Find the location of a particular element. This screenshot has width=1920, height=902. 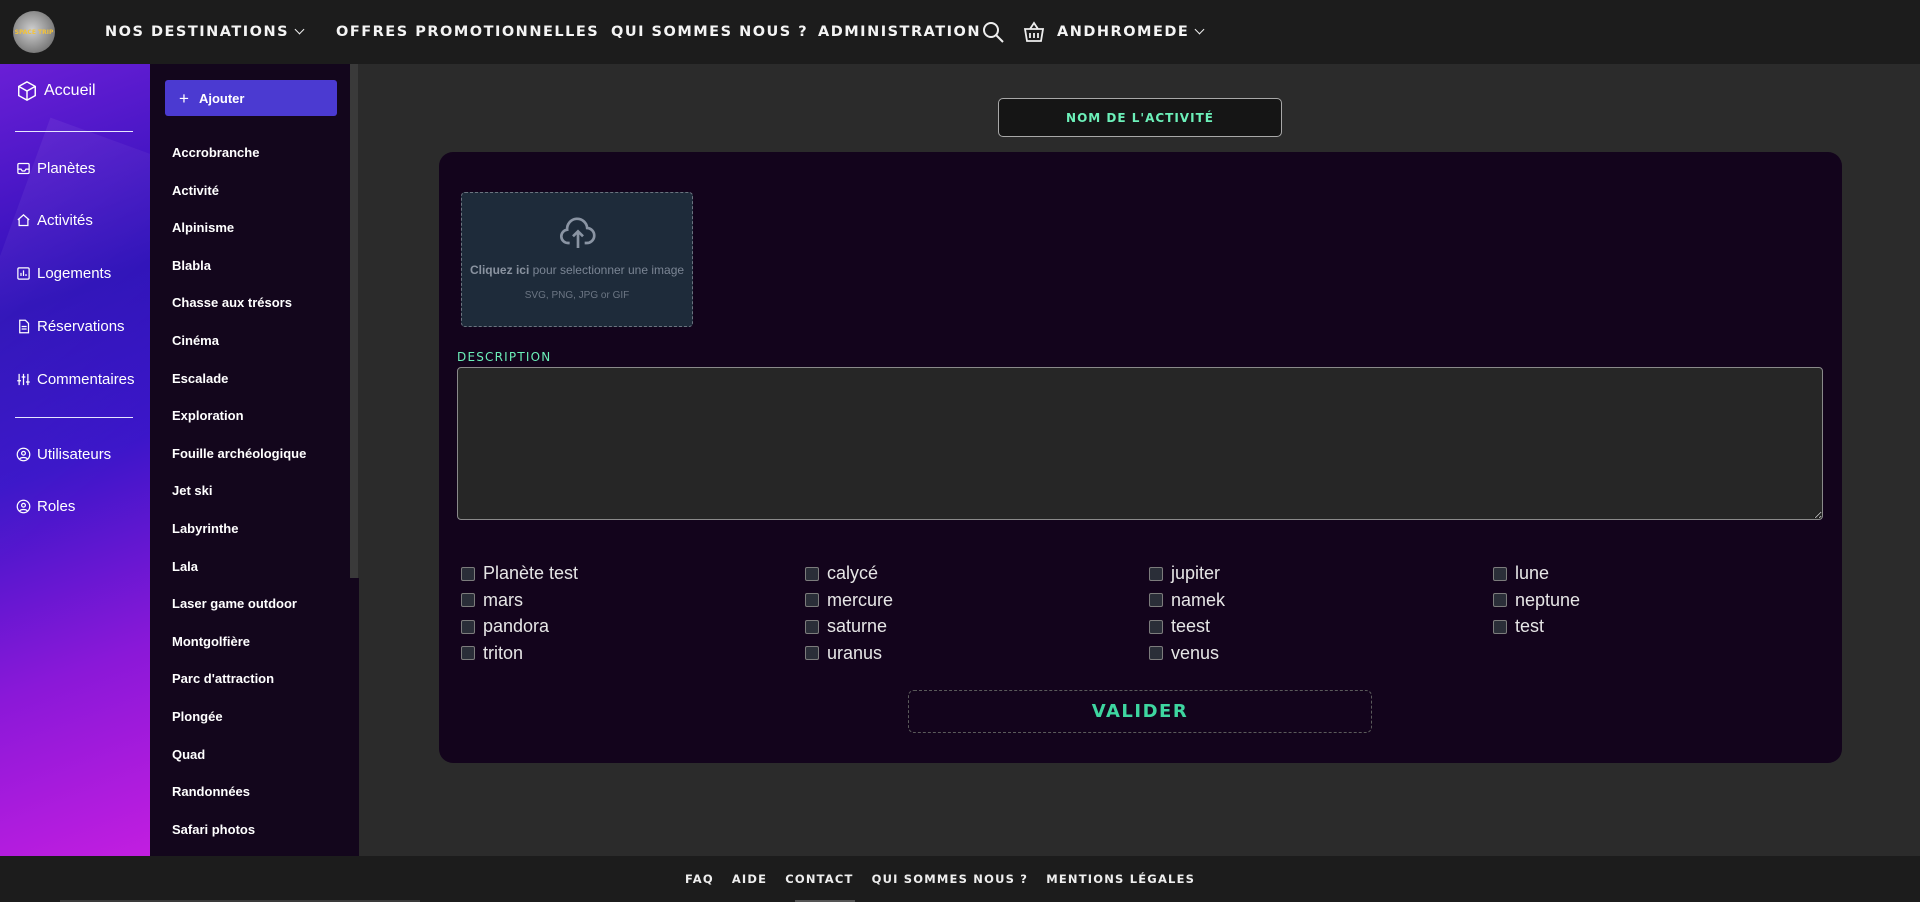

planet-checkbox: triton is located at coordinates (633, 653).